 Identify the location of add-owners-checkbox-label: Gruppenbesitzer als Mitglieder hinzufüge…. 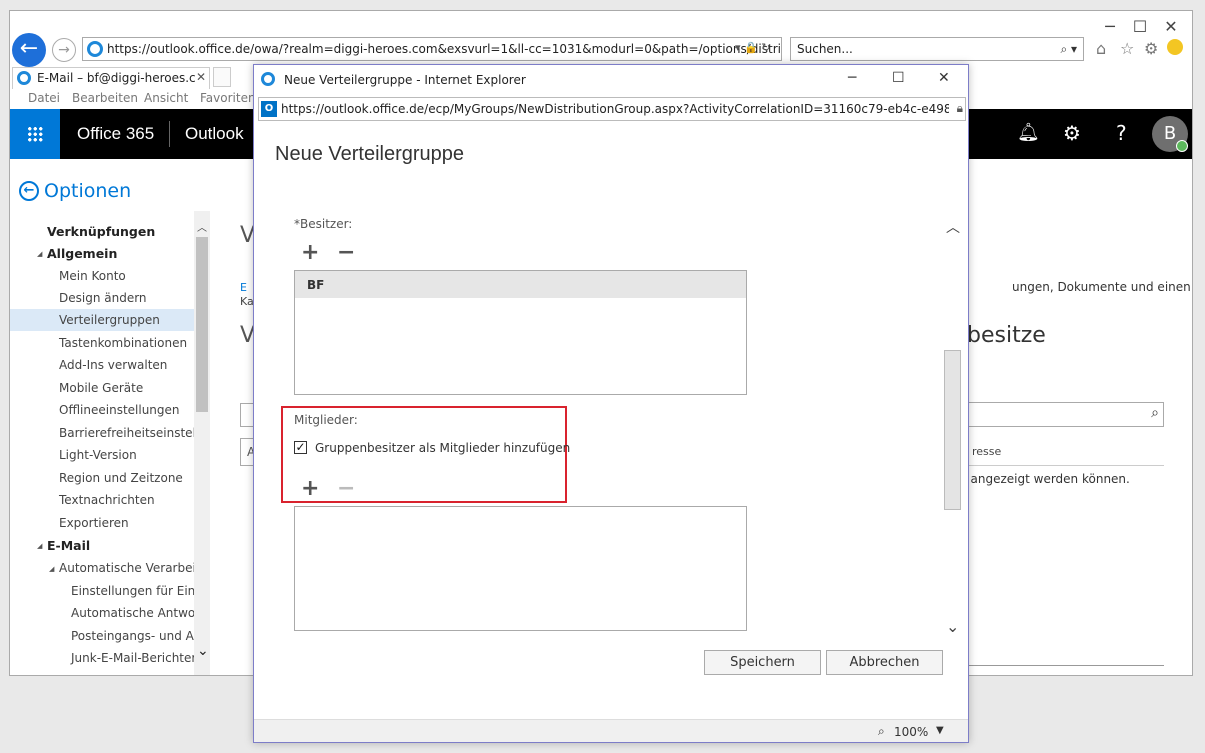
(442, 448).